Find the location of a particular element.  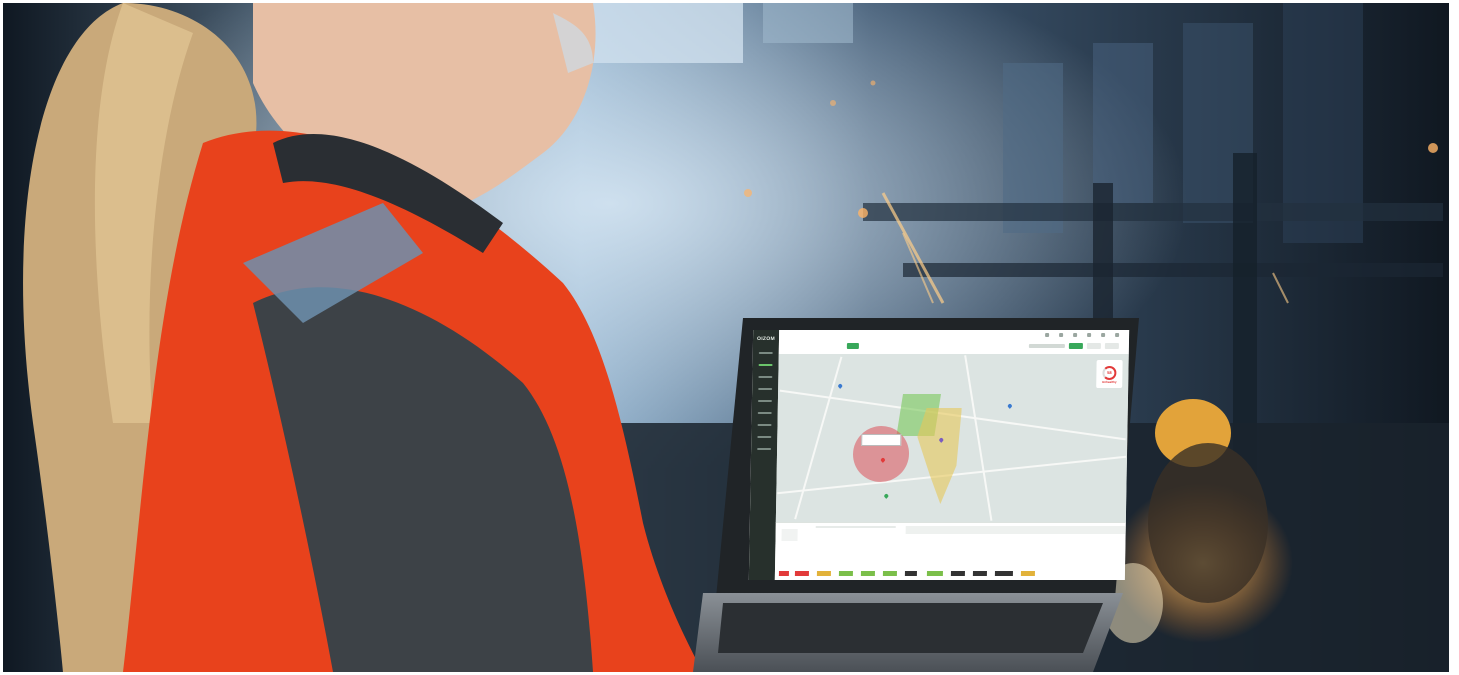

aqi-map: 58 Unhealthy is located at coordinates (952, 438).